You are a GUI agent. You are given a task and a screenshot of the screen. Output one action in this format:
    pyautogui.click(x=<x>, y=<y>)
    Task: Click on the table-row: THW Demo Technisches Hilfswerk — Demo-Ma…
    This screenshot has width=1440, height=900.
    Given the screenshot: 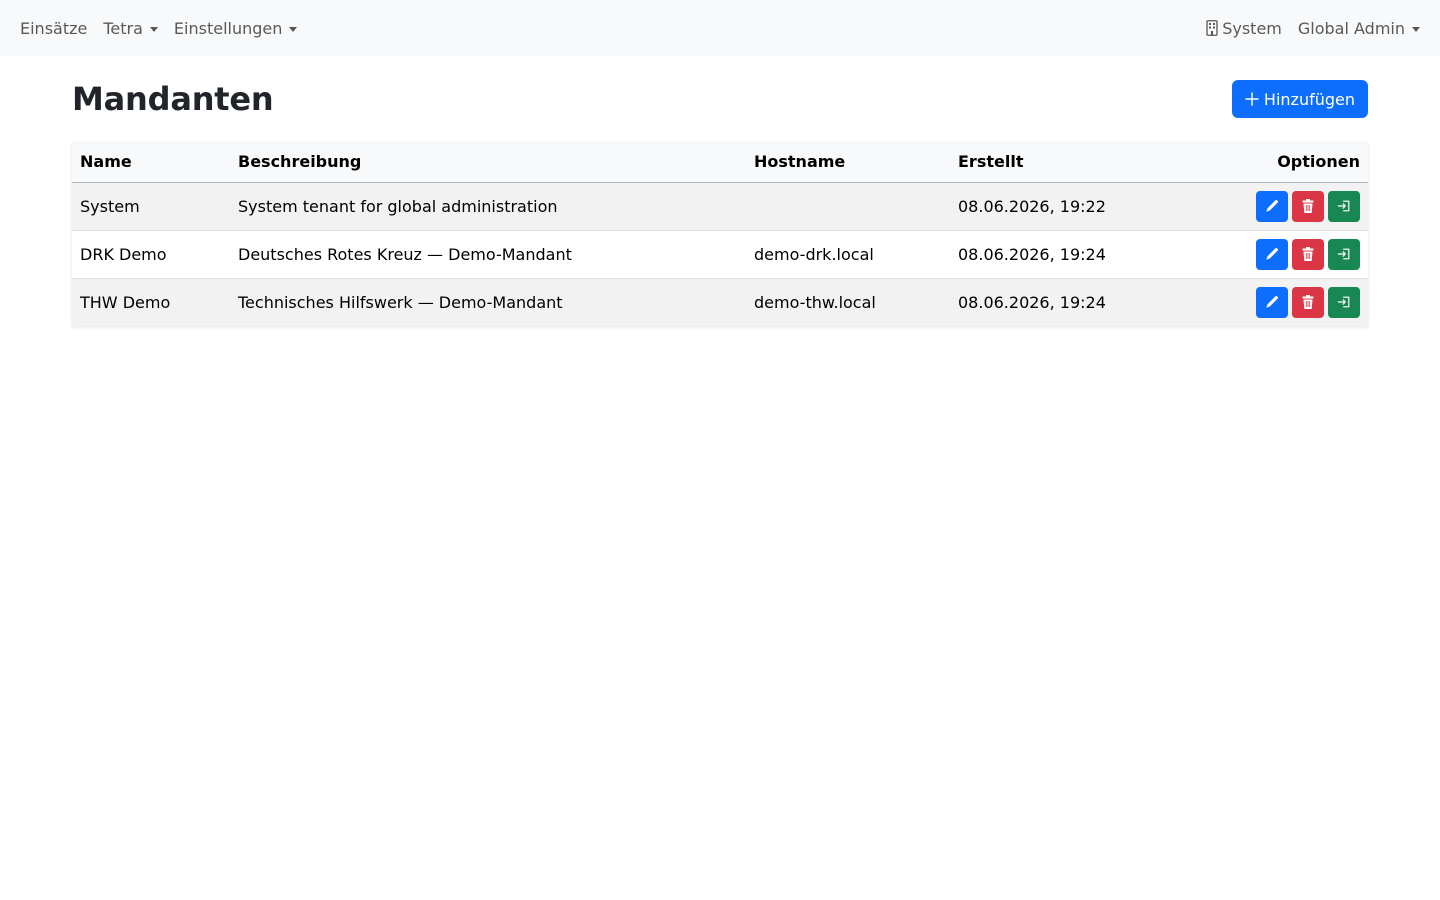 What is the action you would take?
    pyautogui.click(x=720, y=302)
    